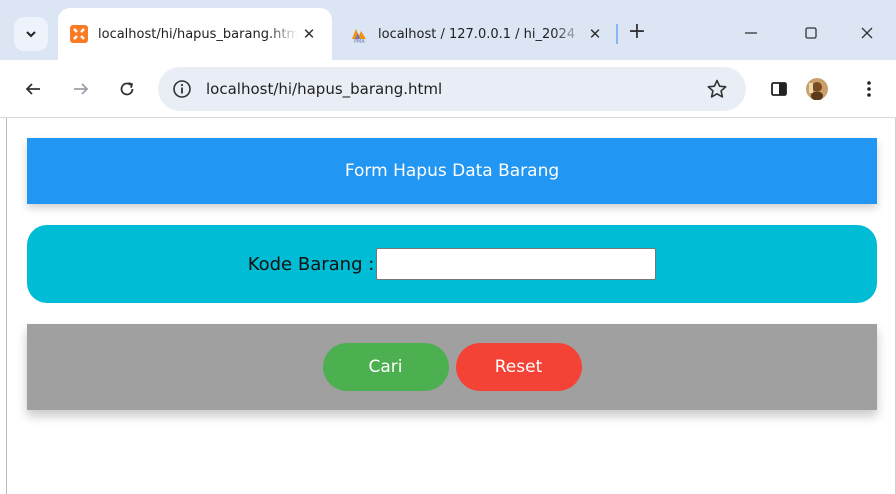 The height and width of the screenshot is (494, 896). I want to click on tab-search-button, so click(31, 34).